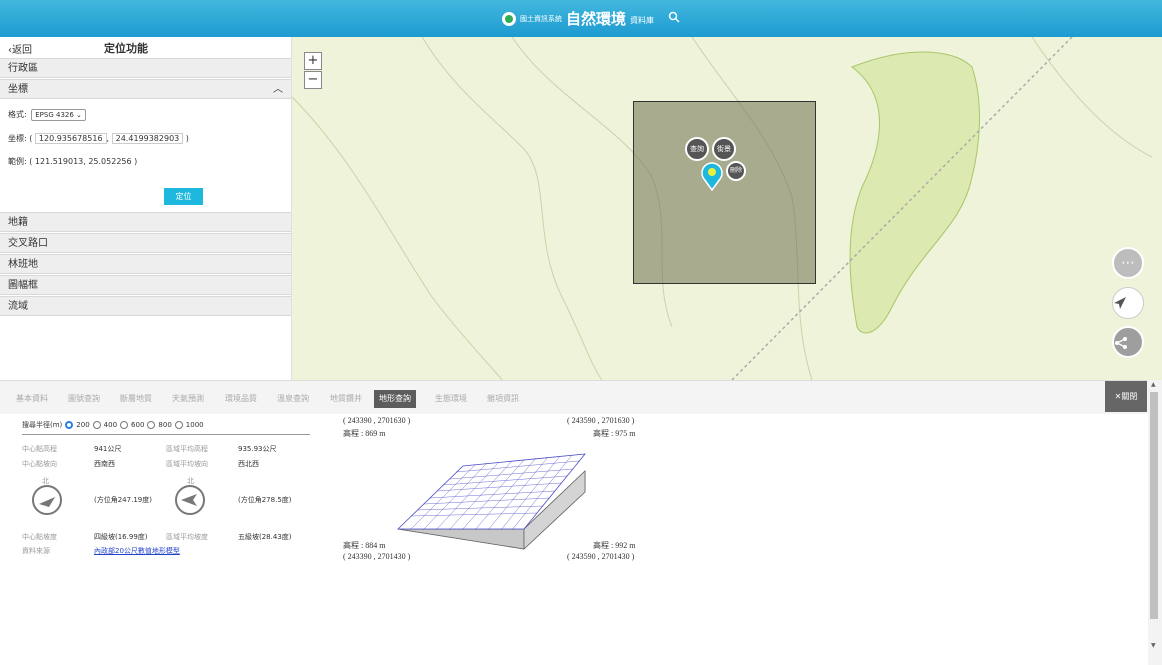 The image size is (1162, 665). Describe the element at coordinates (138, 425) in the screenshot. I see `radius-option: 600` at that location.